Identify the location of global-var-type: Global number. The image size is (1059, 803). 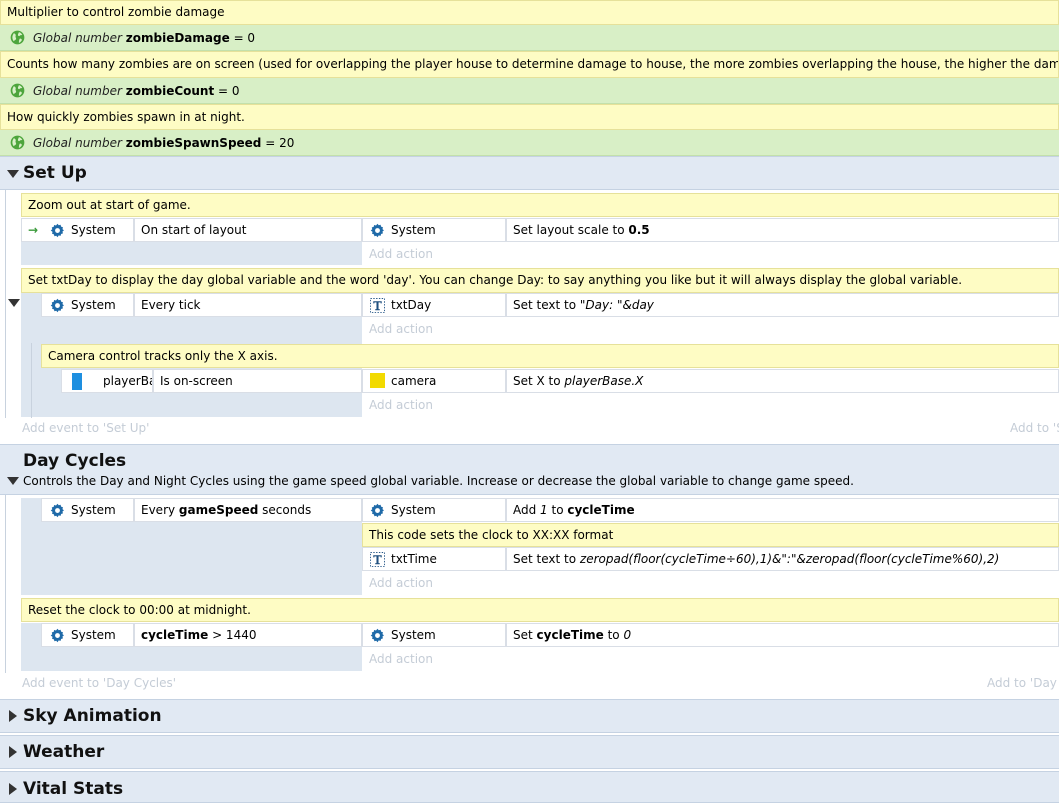
(77, 143).